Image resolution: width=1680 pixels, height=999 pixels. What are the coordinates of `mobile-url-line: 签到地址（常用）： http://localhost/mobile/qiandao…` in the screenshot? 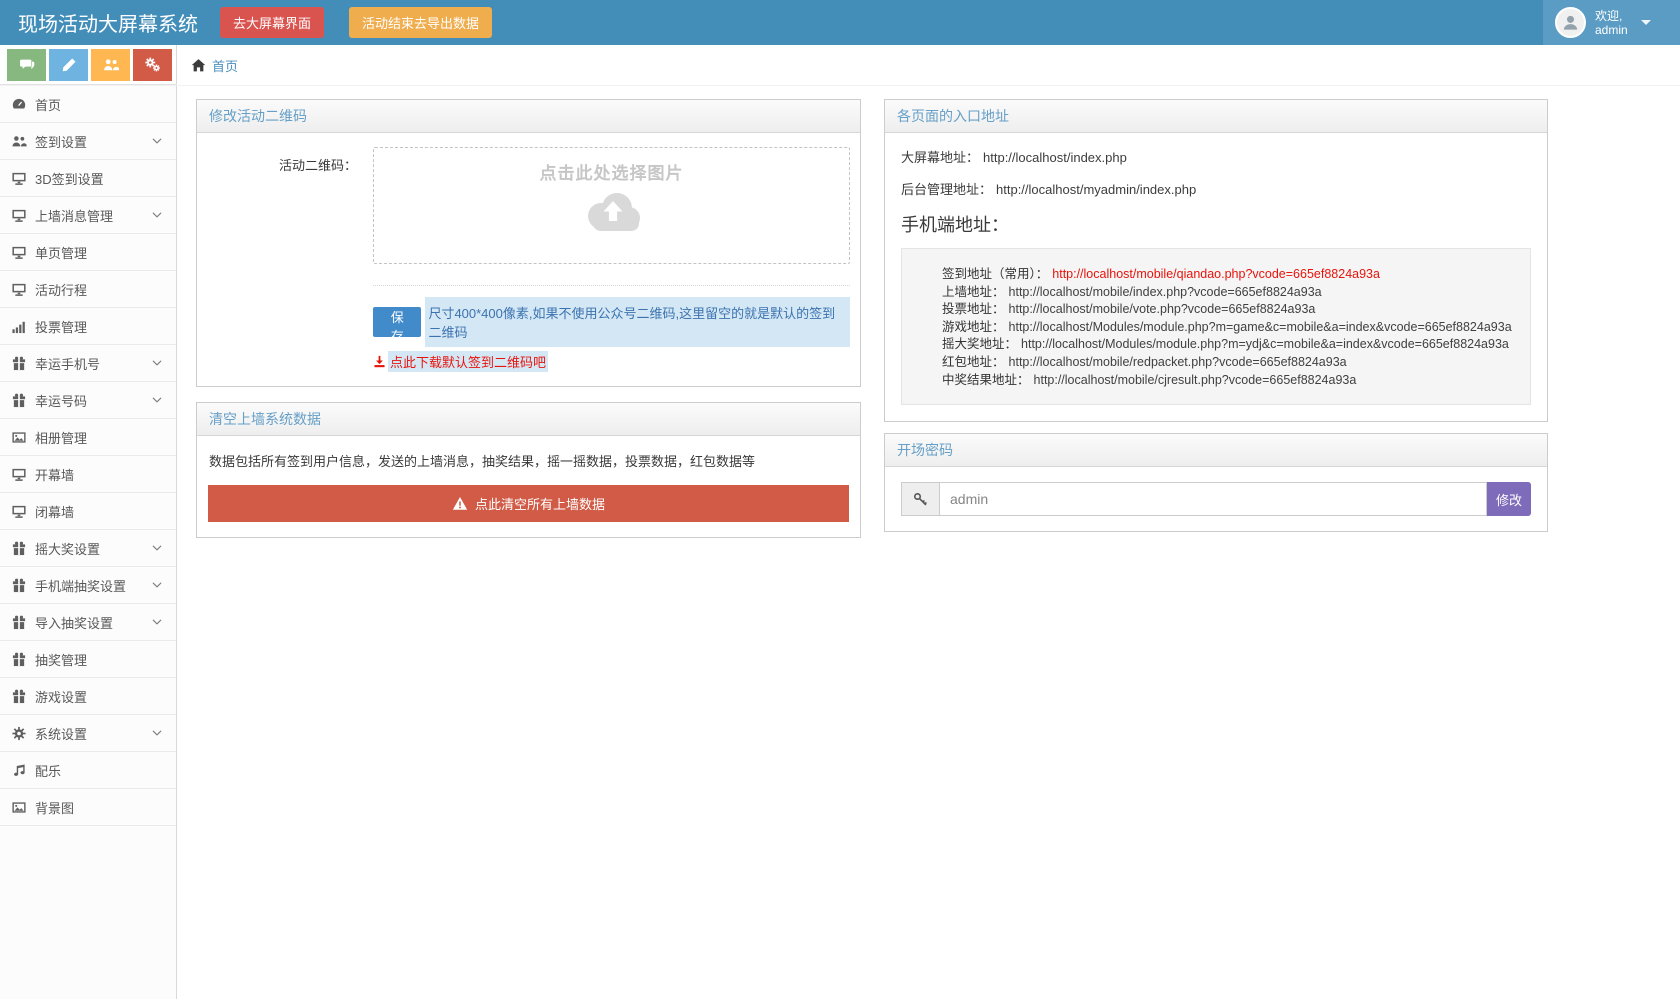 It's located at (1231, 275).